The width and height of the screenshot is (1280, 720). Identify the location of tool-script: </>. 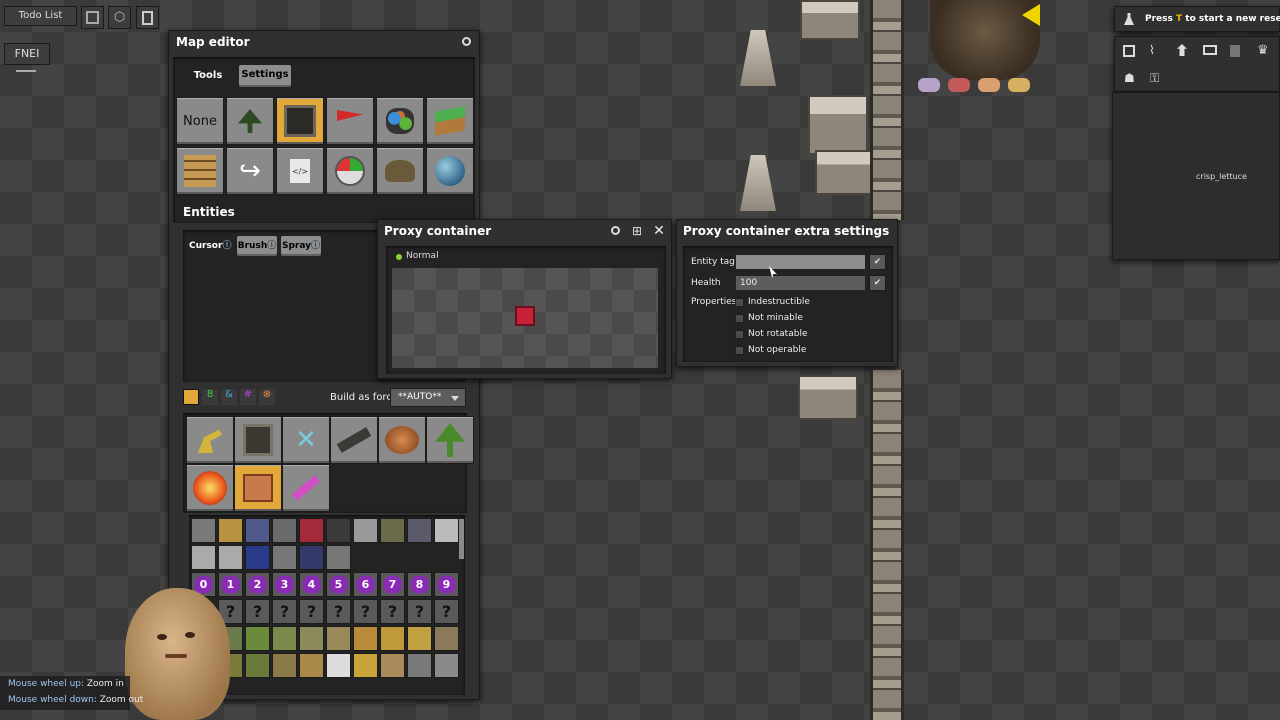
(300, 171).